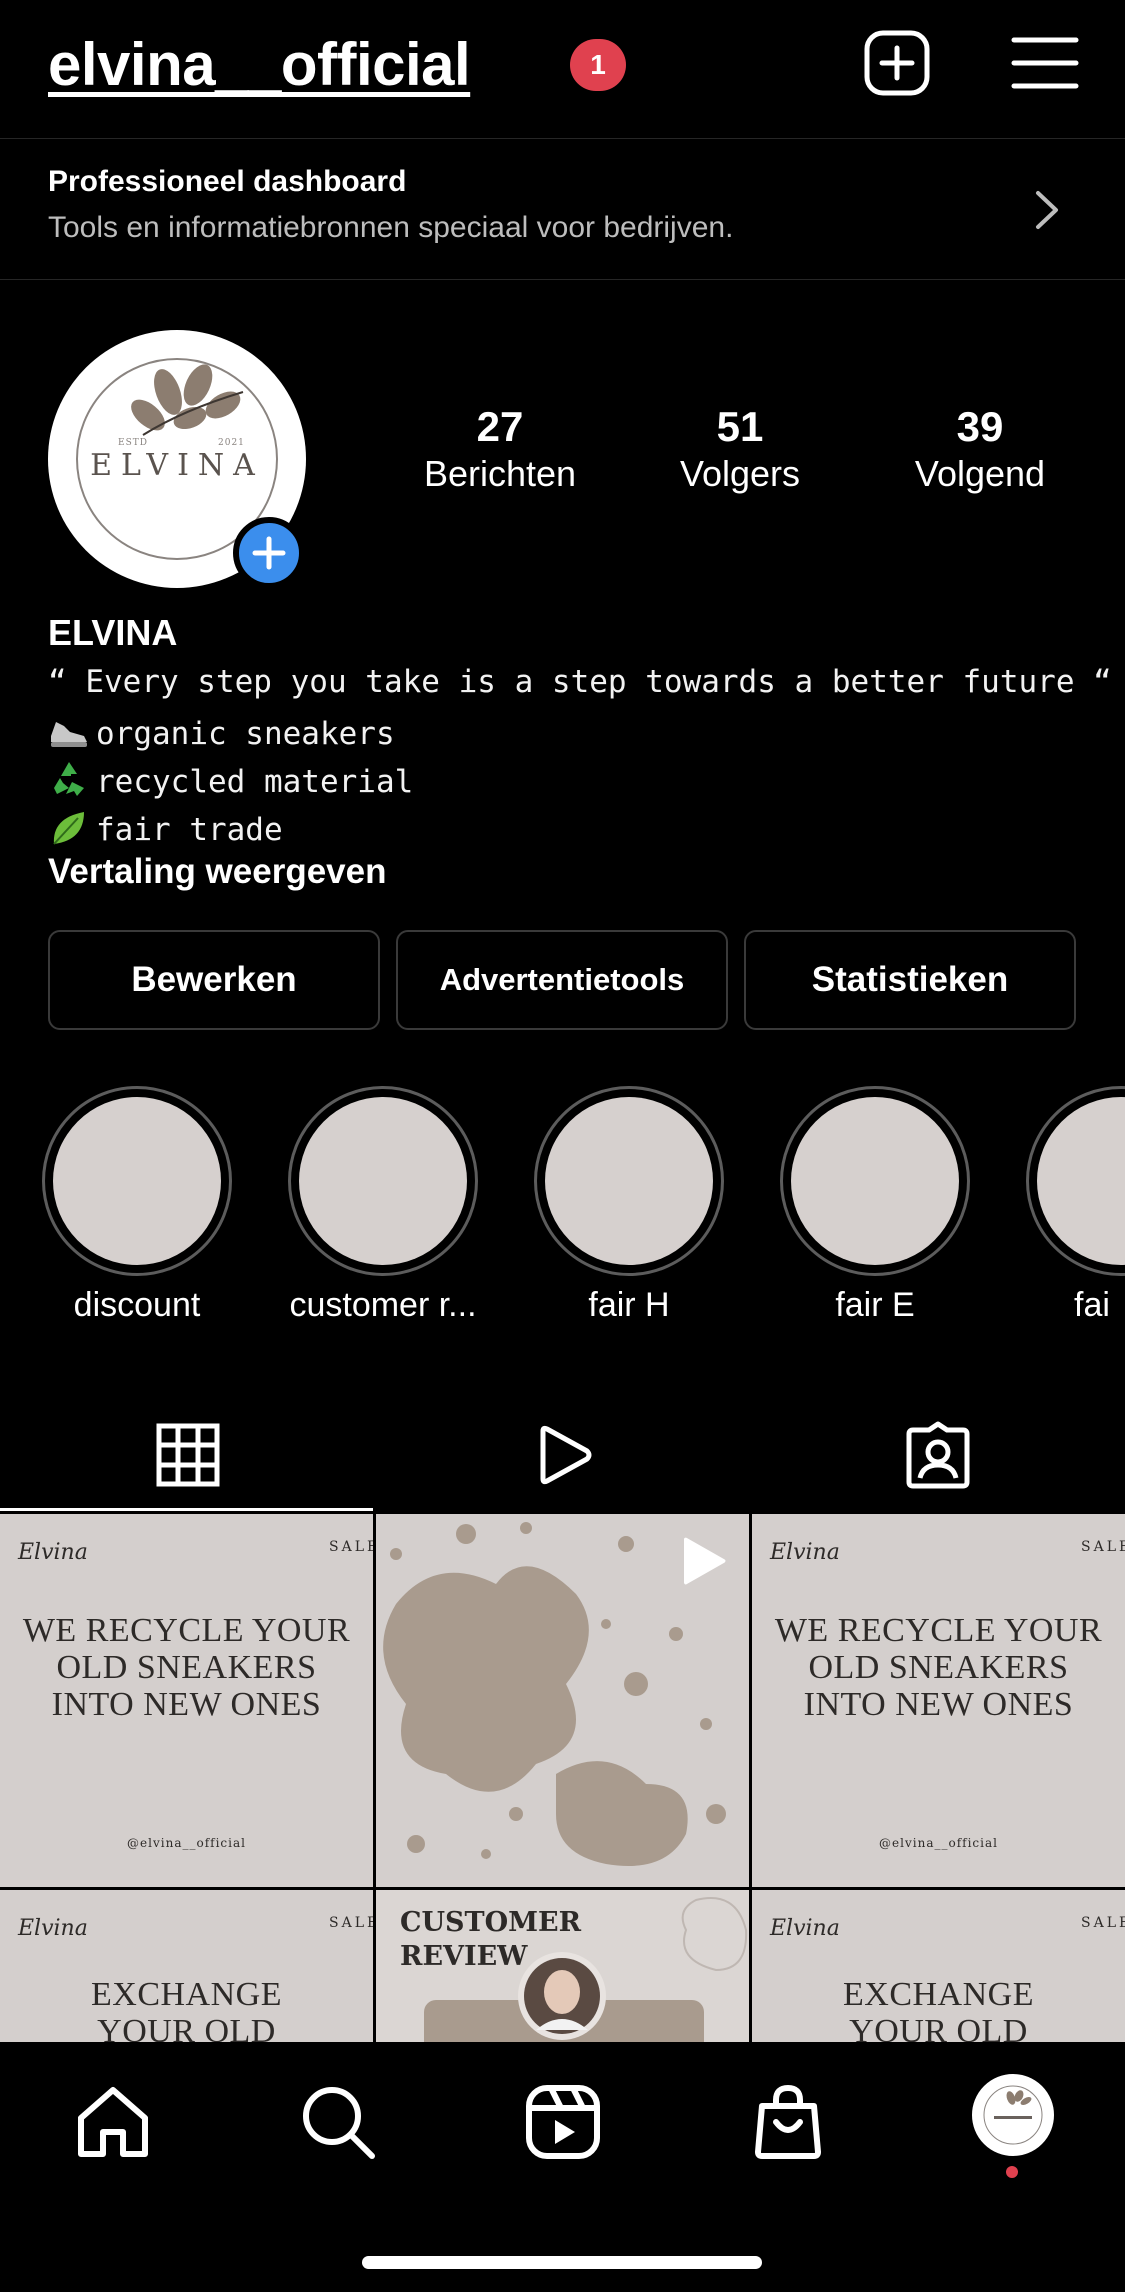 The image size is (1125, 2292). Describe the element at coordinates (740, 473) in the screenshot. I see `stat-followers-label: Volgers` at that location.